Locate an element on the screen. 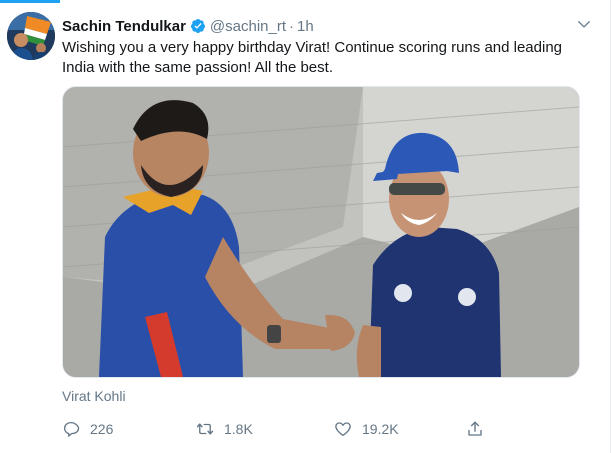 This screenshot has height=453, width=611. author-handle: @sachin_rt is located at coordinates (248, 26).